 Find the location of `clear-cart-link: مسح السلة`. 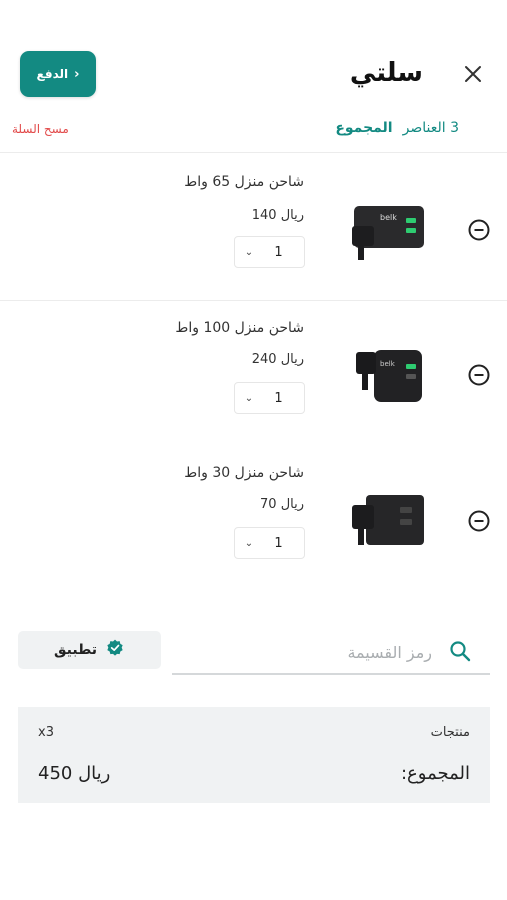

clear-cart-link: مسح السلة is located at coordinates (40, 129).